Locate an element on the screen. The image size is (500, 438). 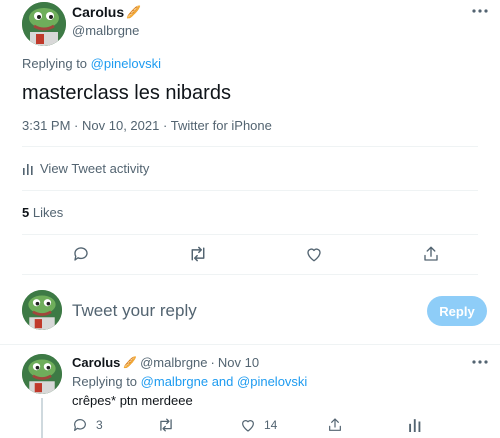
author-handle: @malbrgne is located at coordinates (105, 30).